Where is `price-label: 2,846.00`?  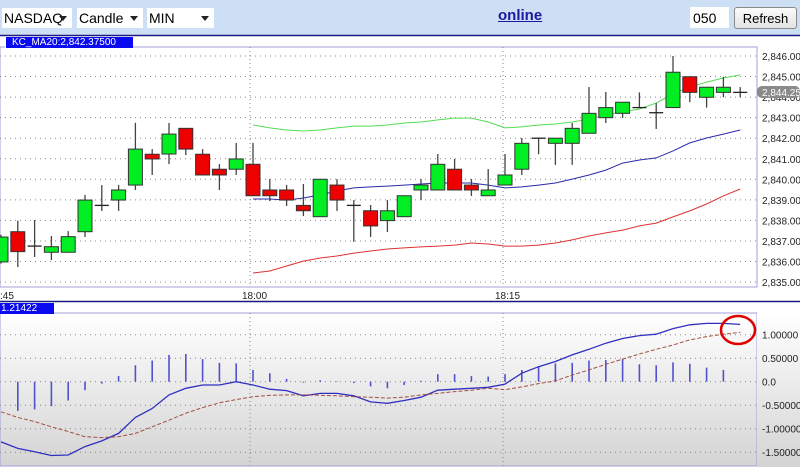 price-label: 2,846.00 is located at coordinates (781, 57).